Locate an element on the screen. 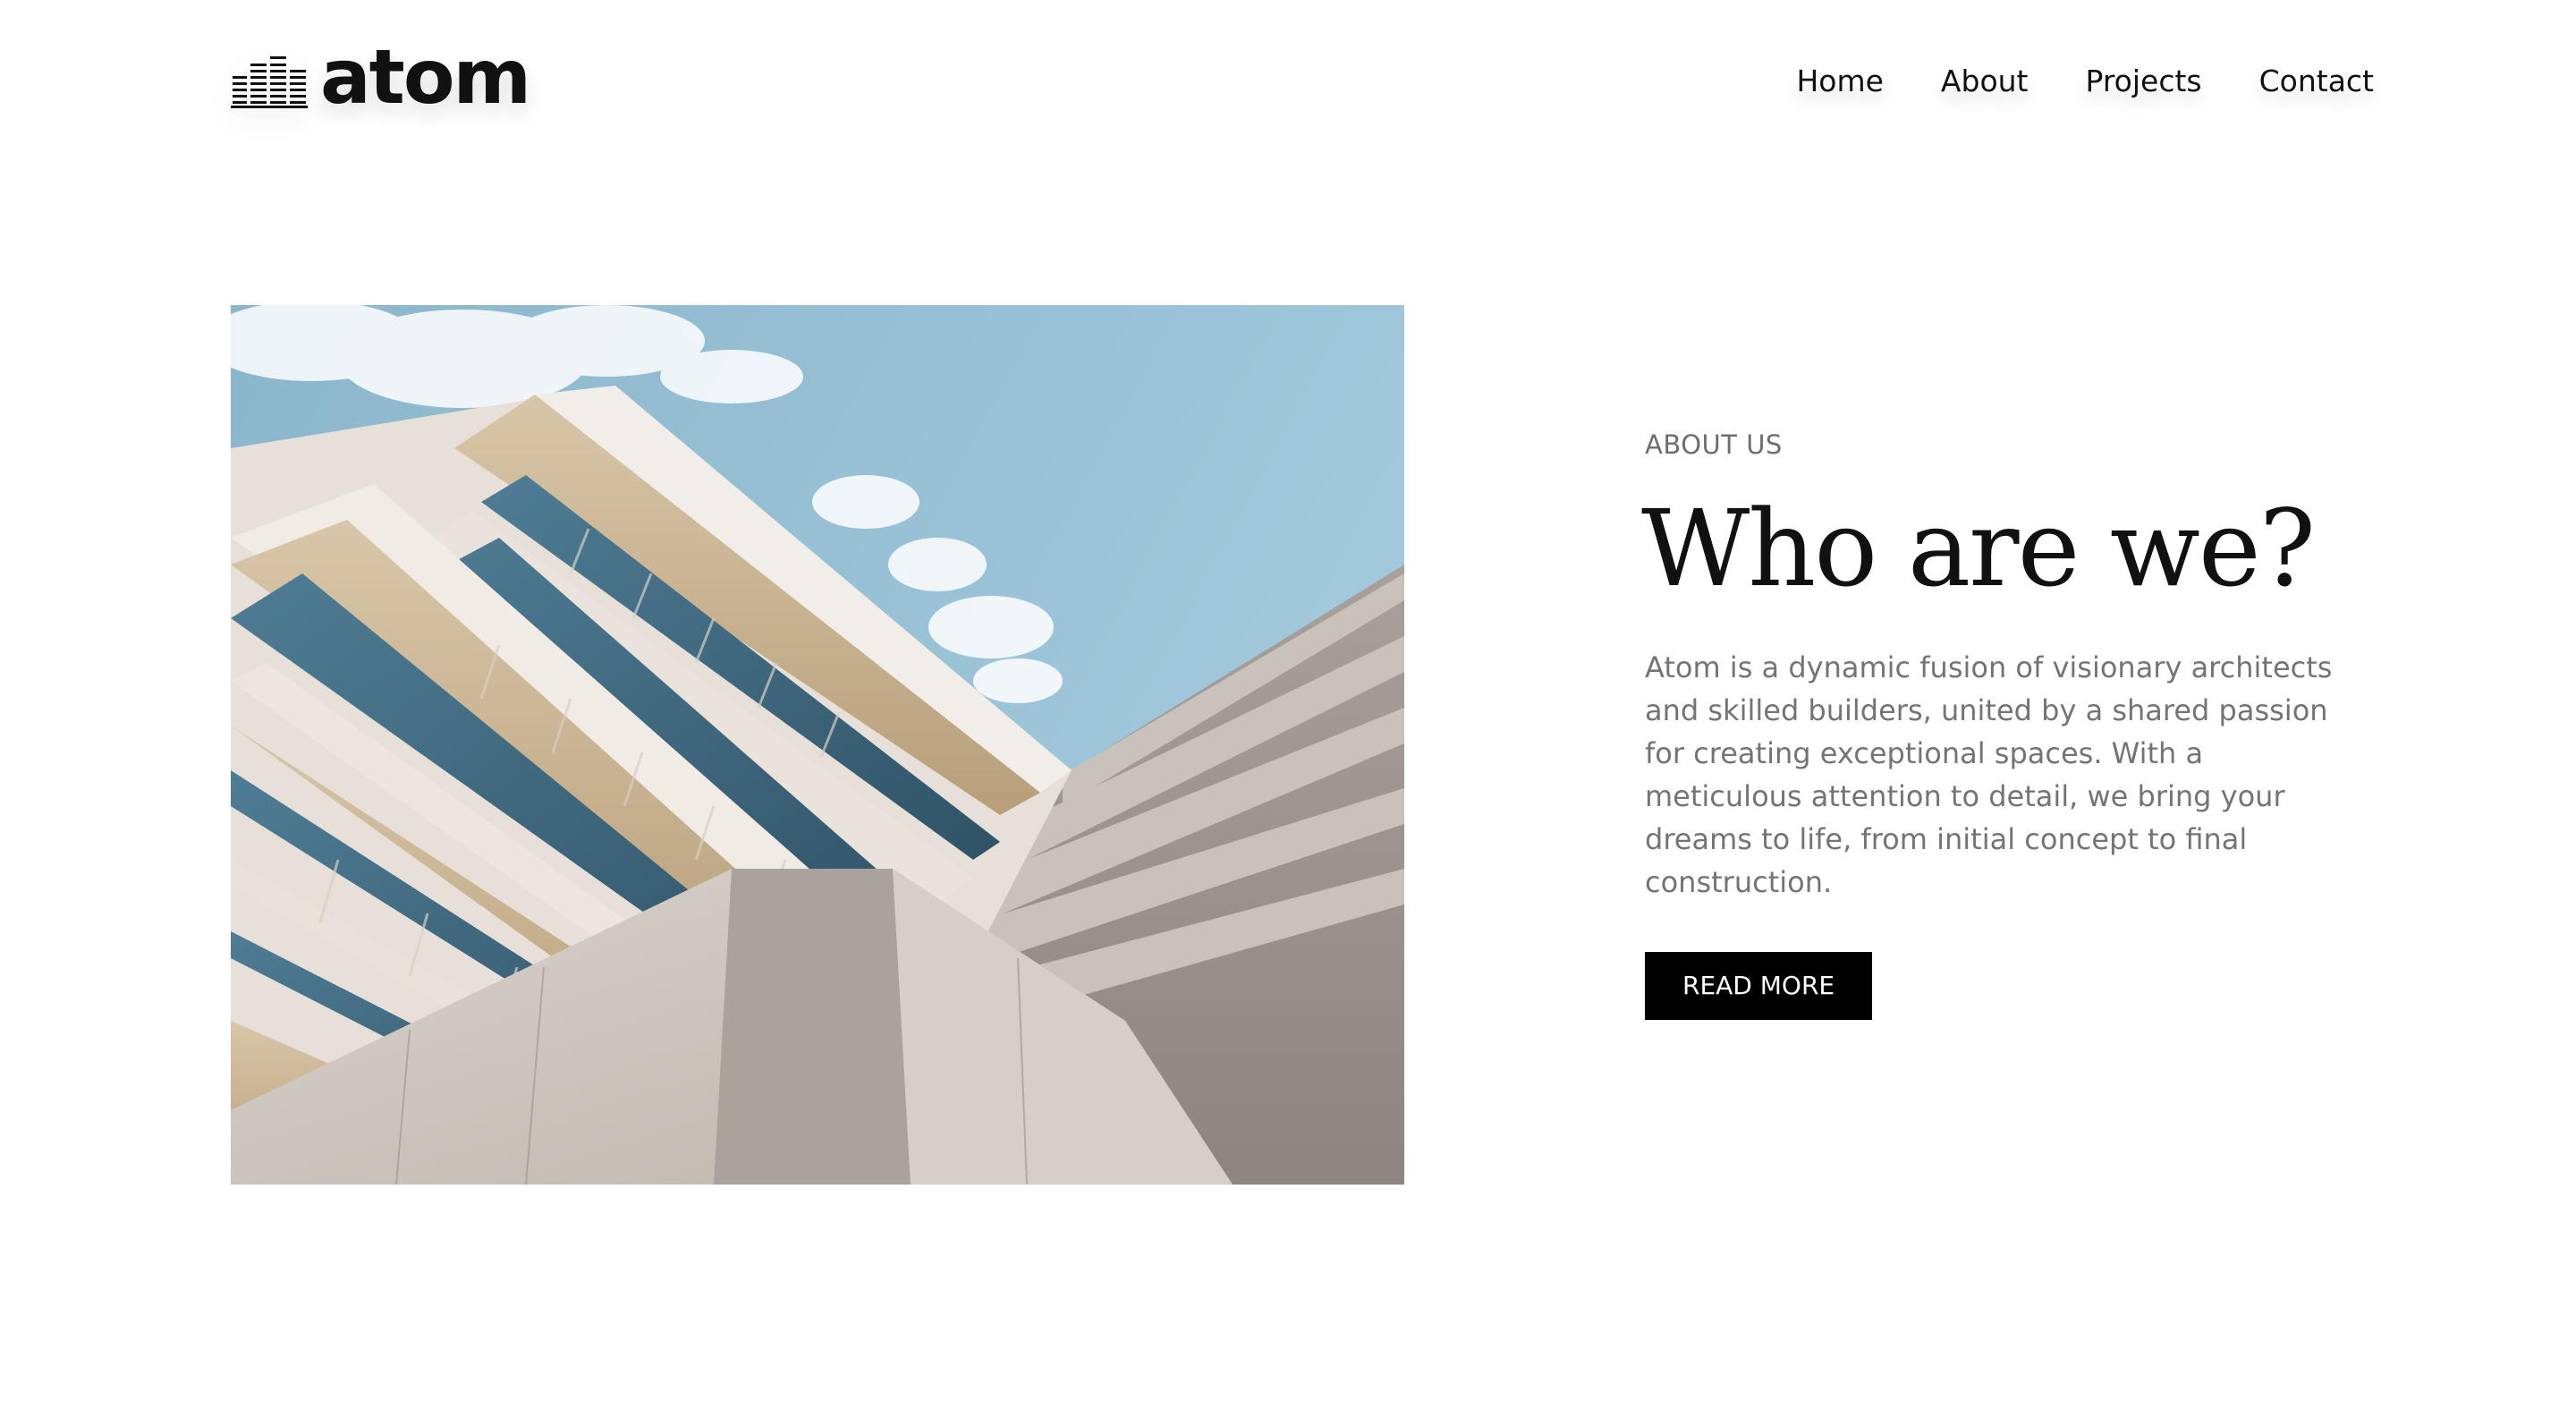 The height and width of the screenshot is (1410, 2576). logo-text: atom is located at coordinates (425, 77).